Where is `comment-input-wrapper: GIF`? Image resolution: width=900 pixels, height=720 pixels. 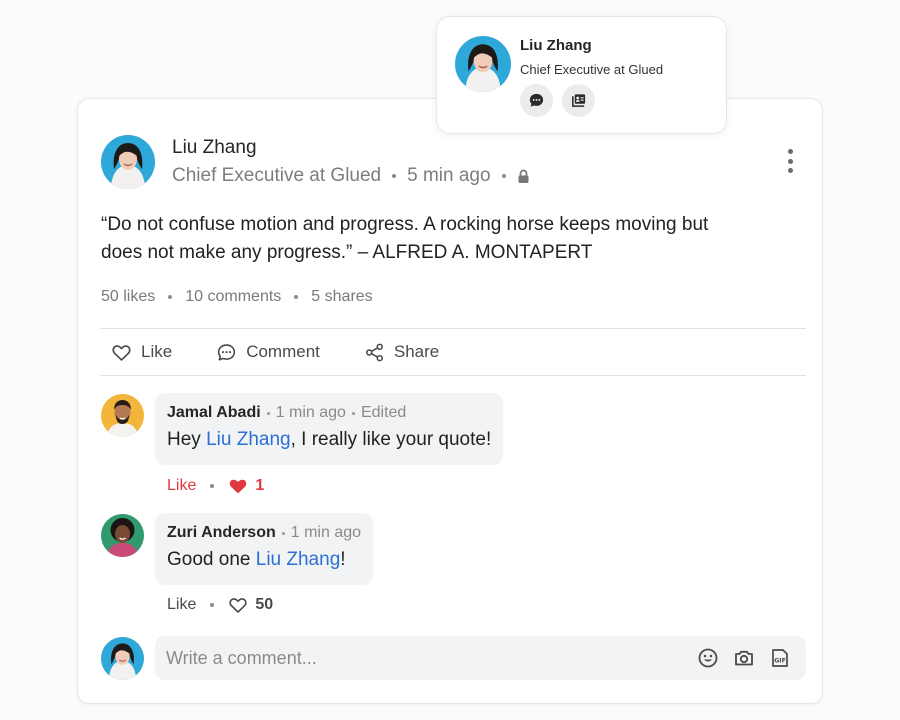
comment-input-wrapper: GIF is located at coordinates (475, 658).